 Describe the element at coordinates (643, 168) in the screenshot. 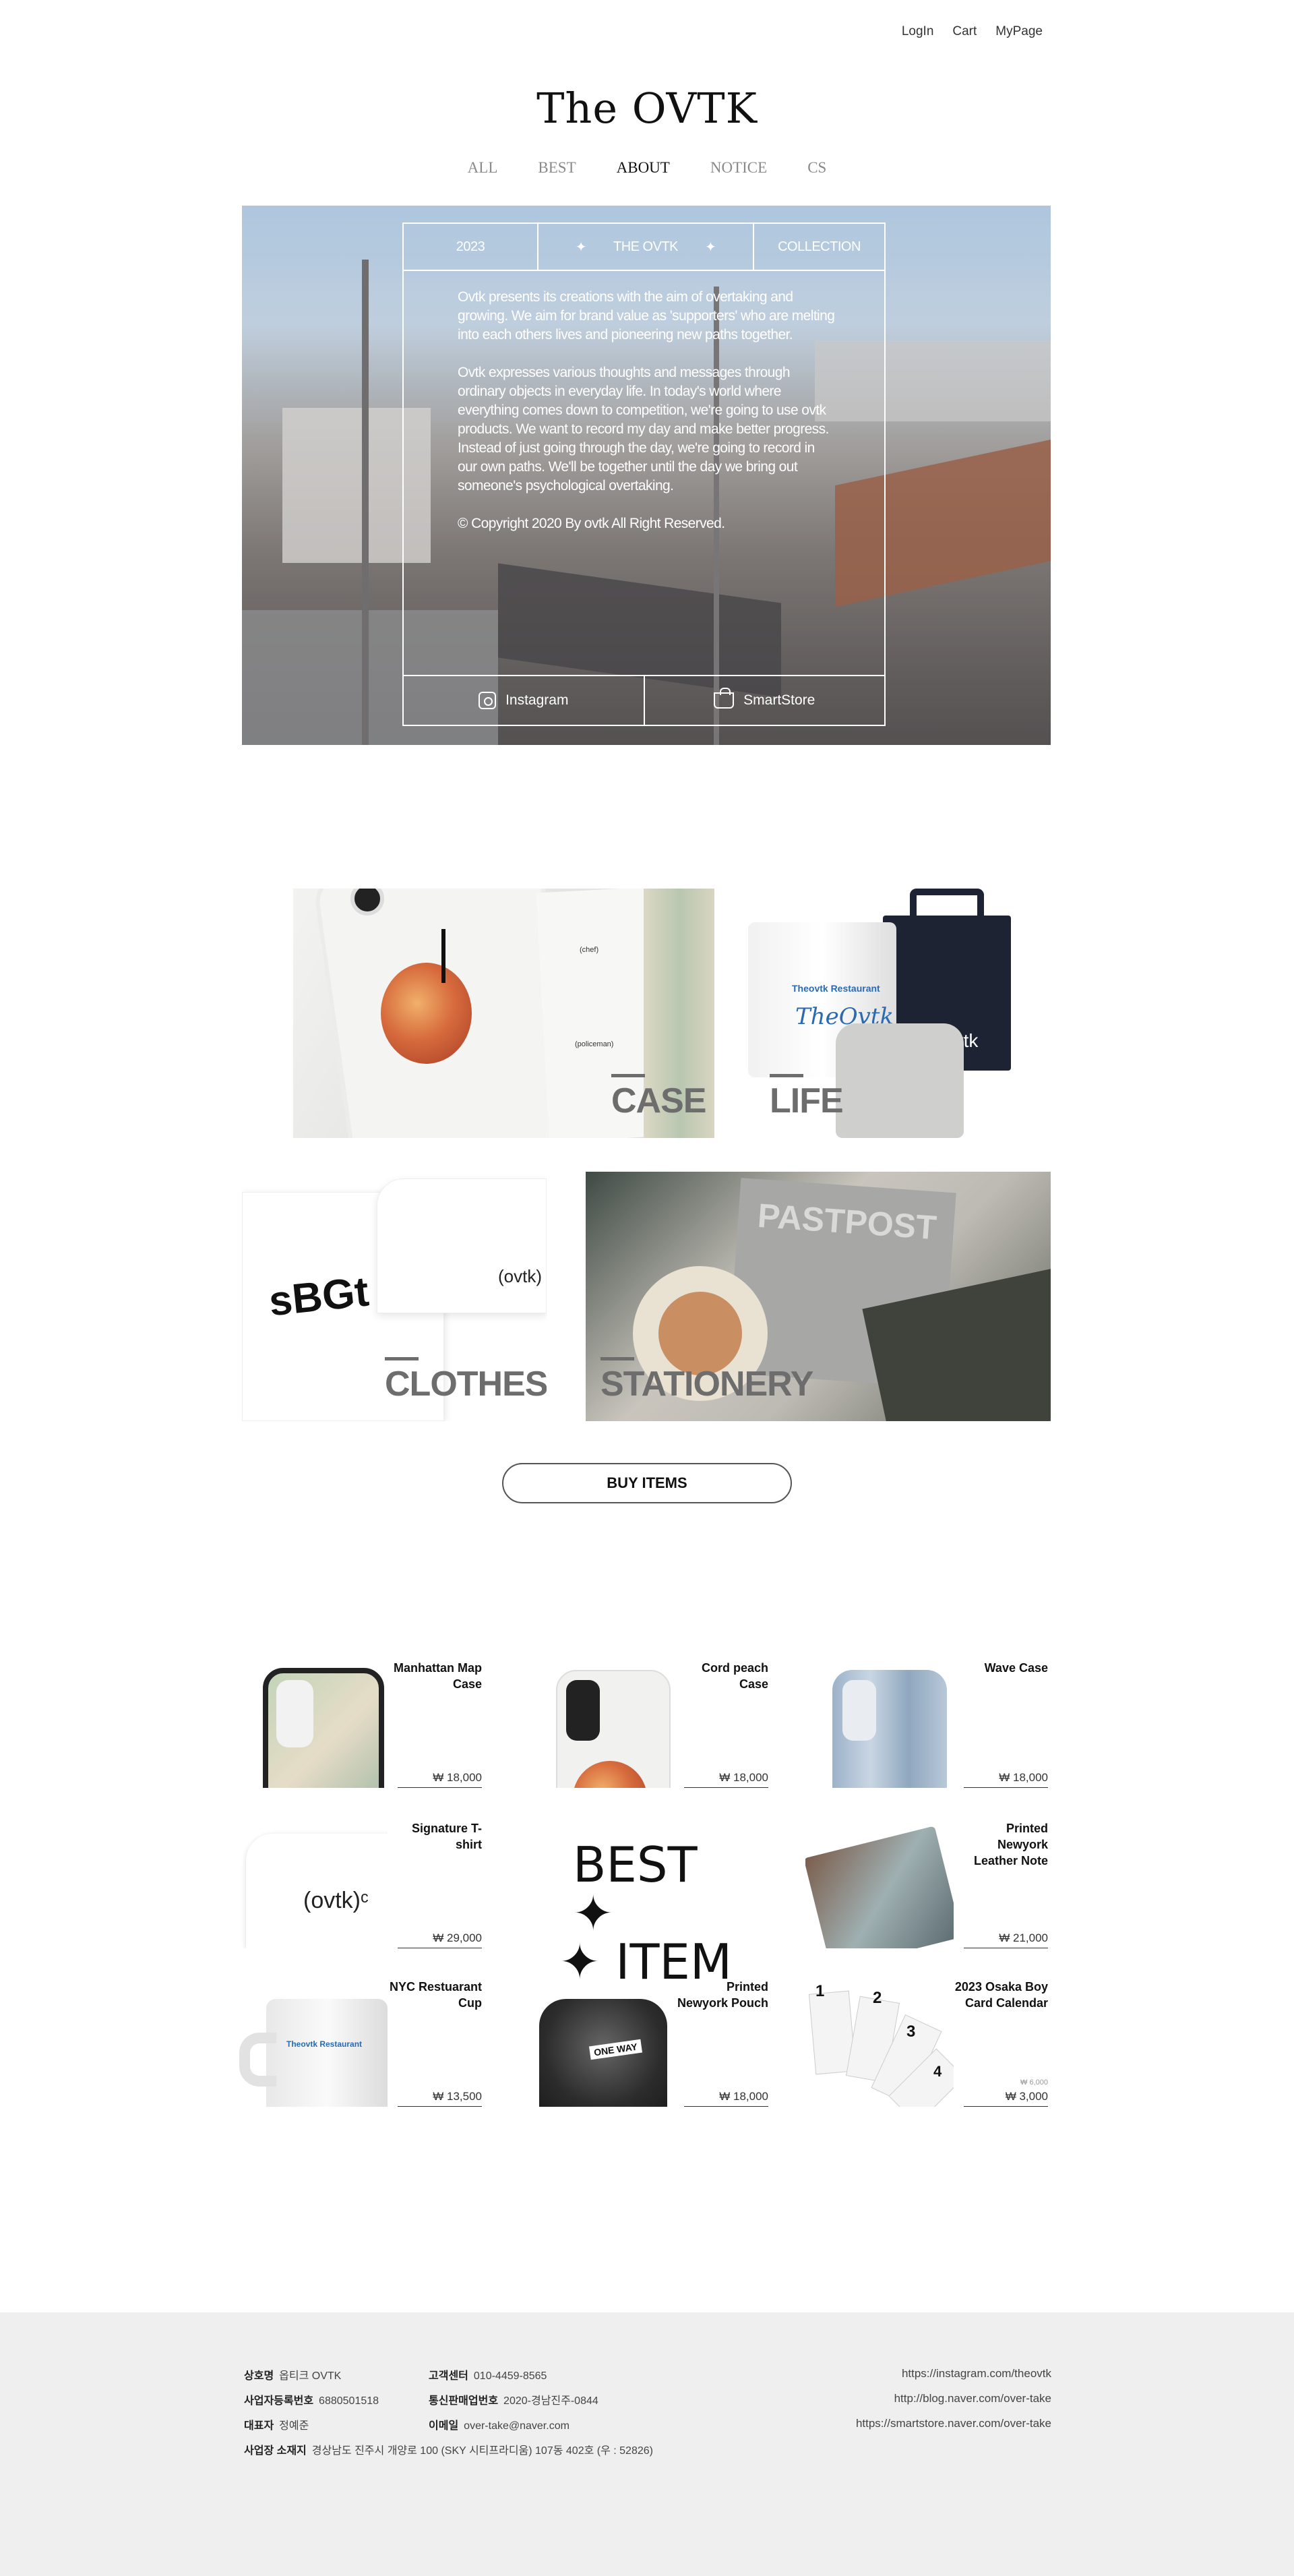

I see `nav-about: ABOUT` at that location.